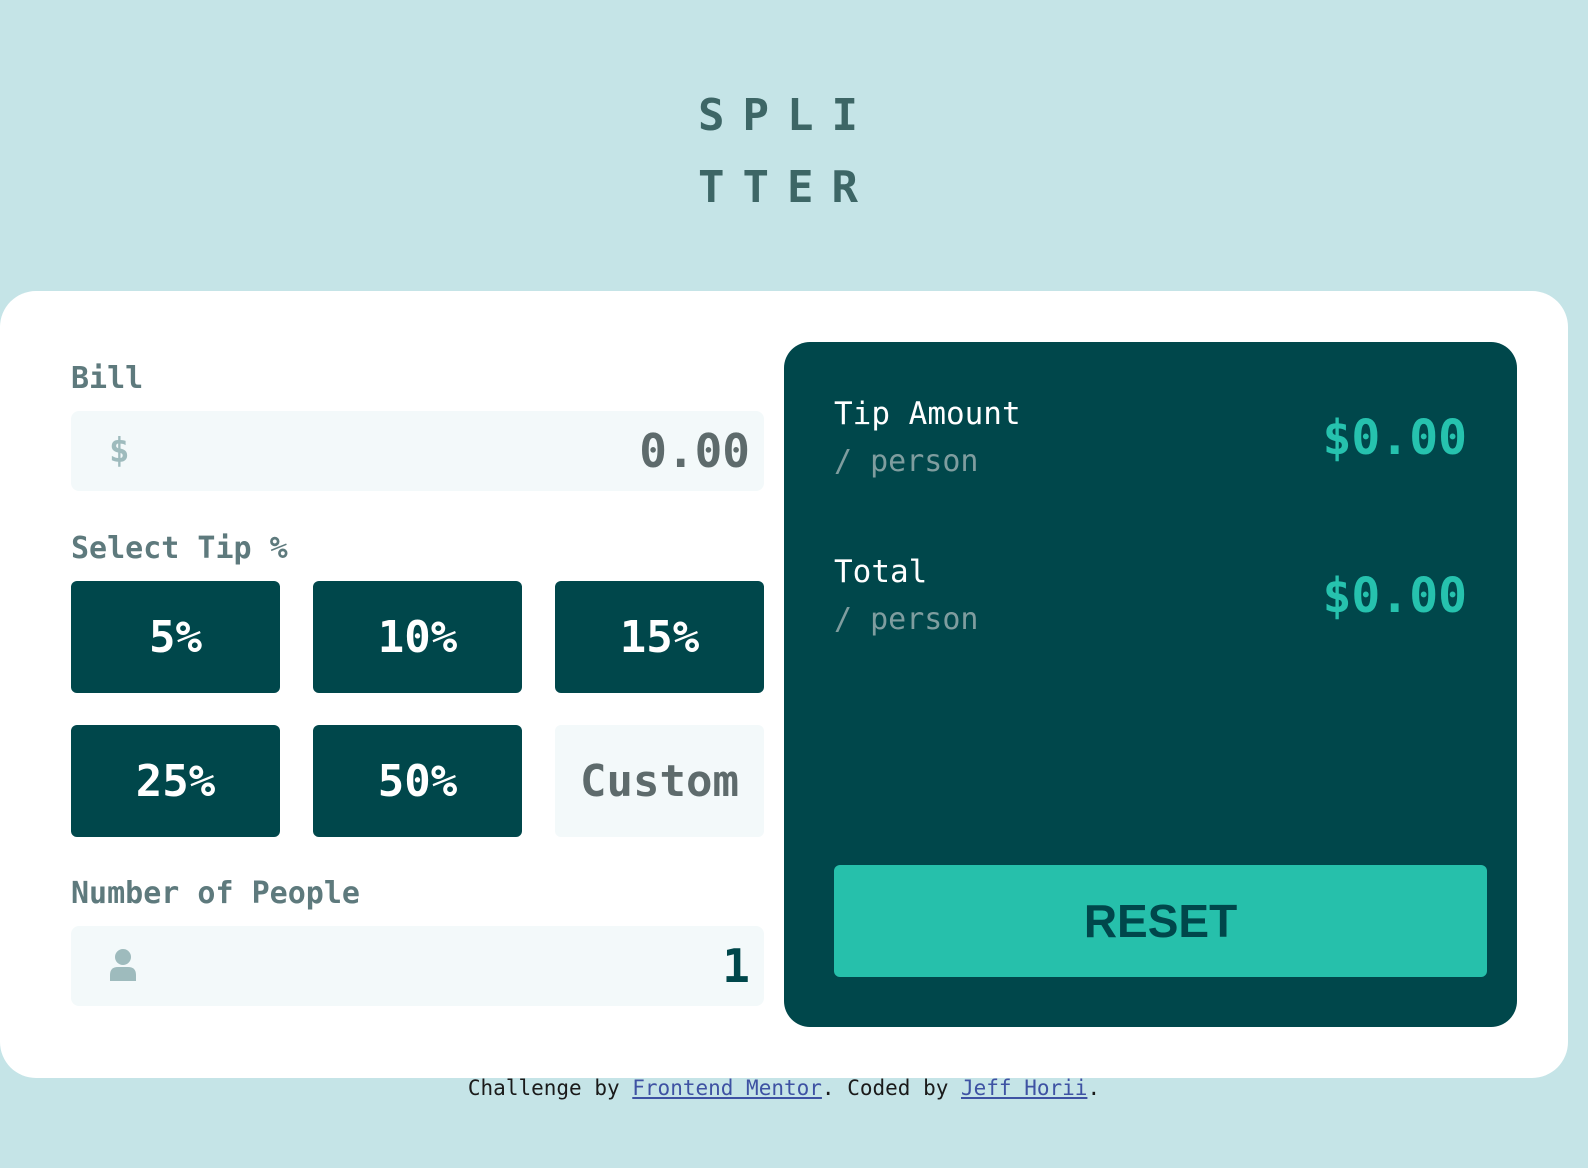  What do you see at coordinates (1395, 596) in the screenshot?
I see `total-value: $0.00` at bounding box center [1395, 596].